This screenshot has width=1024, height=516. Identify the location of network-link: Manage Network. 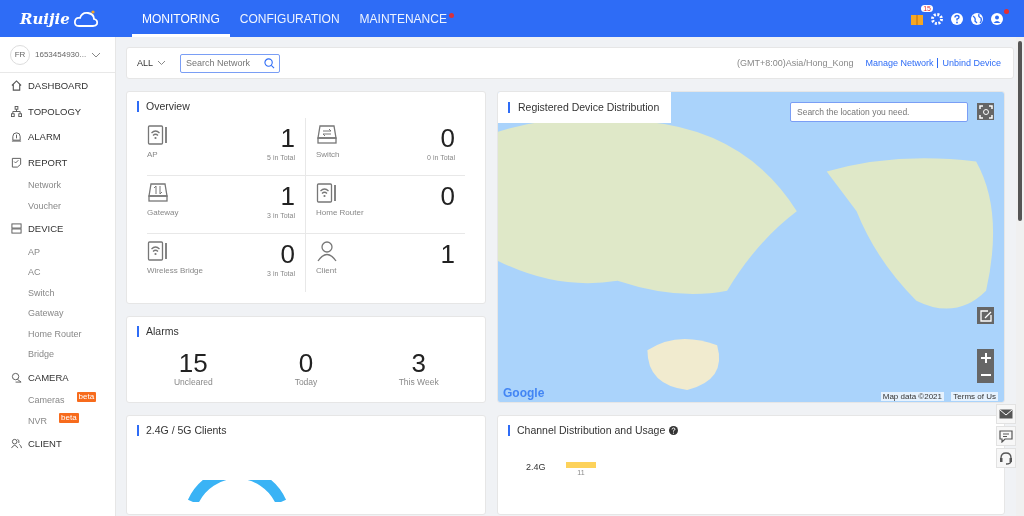
(899, 63).